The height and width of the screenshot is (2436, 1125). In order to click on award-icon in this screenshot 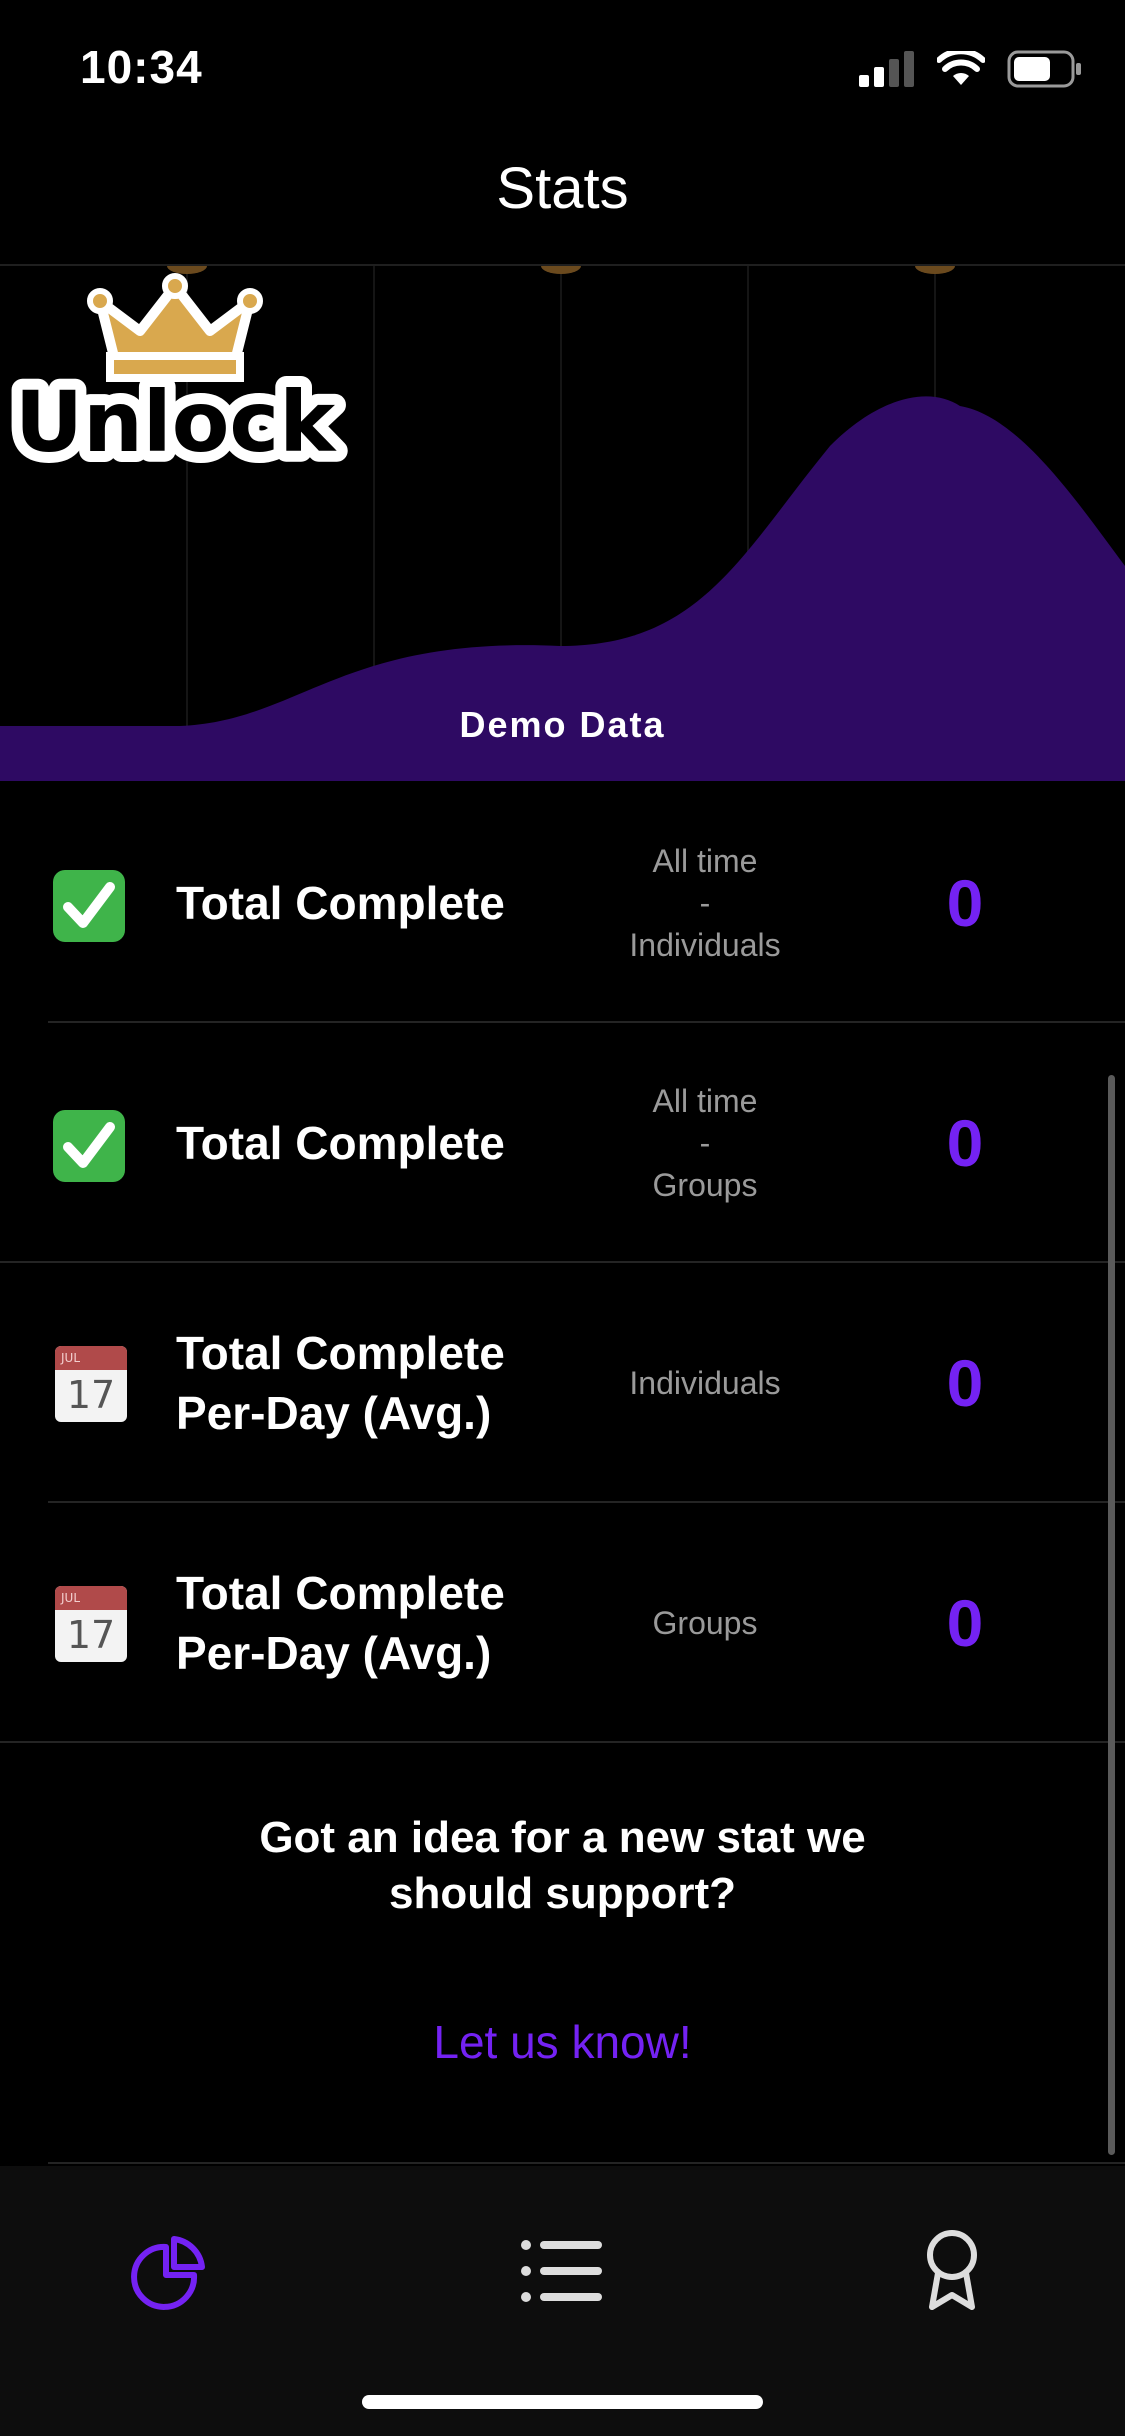, I will do `click(952, 2270)`.